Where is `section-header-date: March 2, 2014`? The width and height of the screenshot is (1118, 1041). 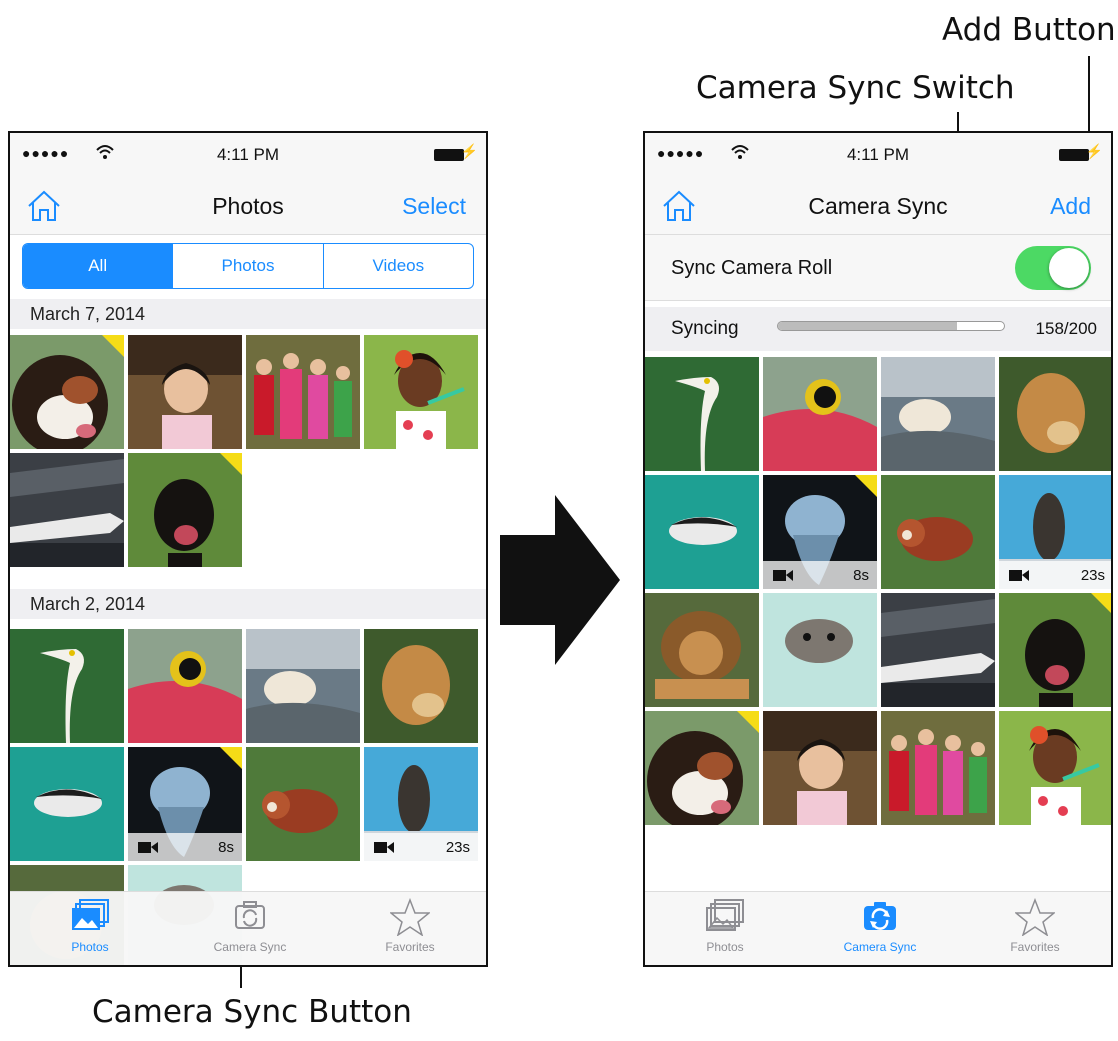
section-header-date: March 2, 2014 is located at coordinates (248, 604).